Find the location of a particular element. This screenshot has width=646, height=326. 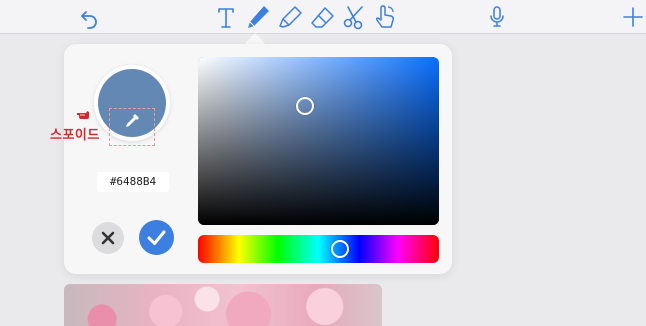

highlighter-tool-button is located at coordinates (290, 17).